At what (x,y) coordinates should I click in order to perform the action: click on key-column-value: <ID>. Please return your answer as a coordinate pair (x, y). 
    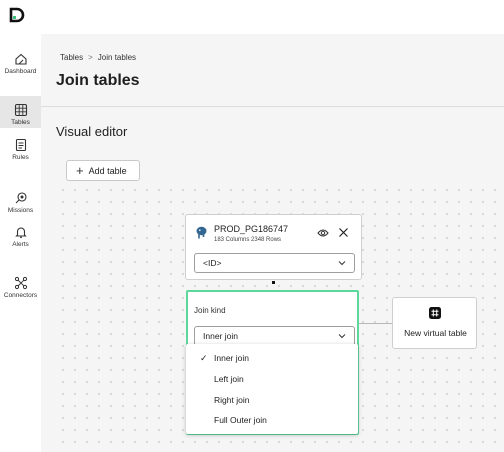
    Looking at the image, I should click on (212, 263).